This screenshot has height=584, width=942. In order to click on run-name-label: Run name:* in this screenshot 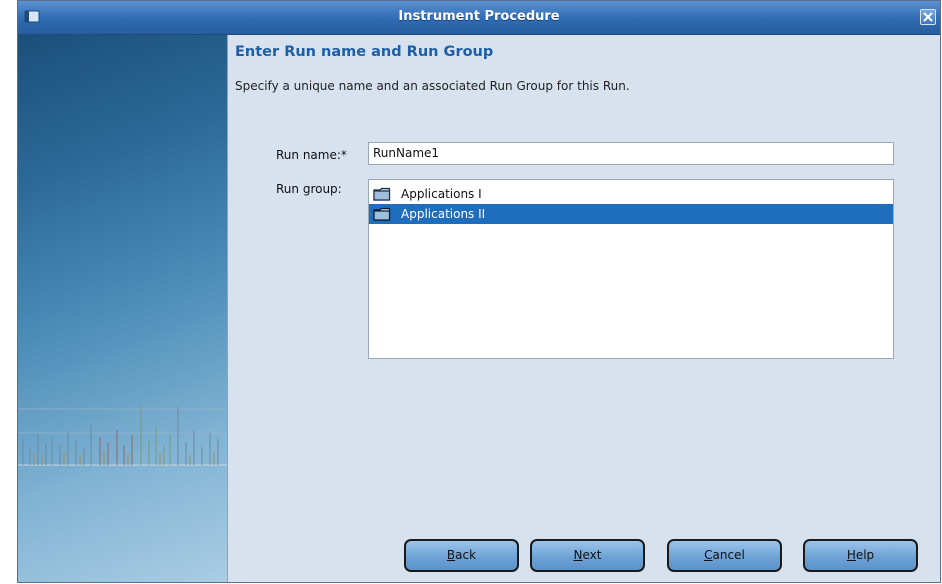, I will do `click(311, 155)`.